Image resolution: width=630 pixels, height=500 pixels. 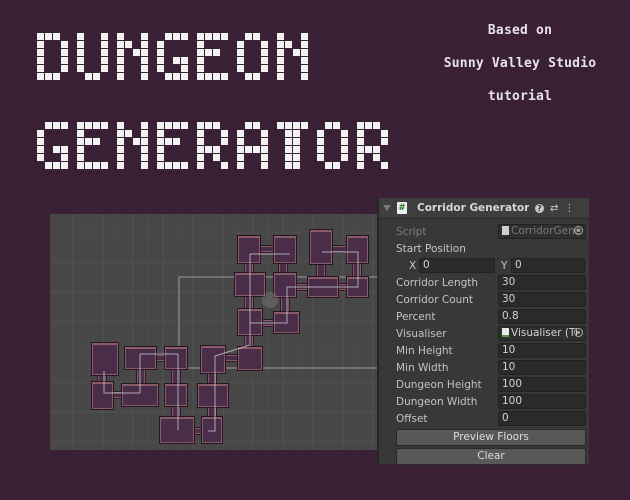 What do you see at coordinates (387, 208) in the screenshot?
I see `foldout-arrow-icon` at bounding box center [387, 208].